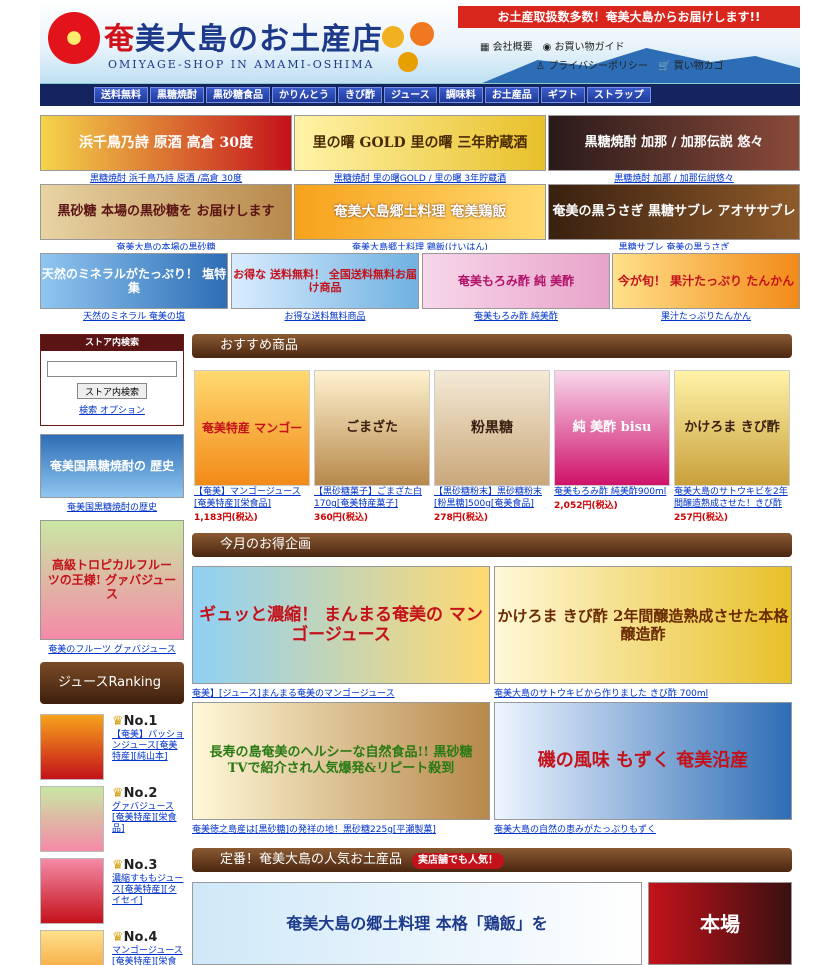 Image resolution: width=838 pixels, height=965 pixels. What do you see at coordinates (586, 506) in the screenshot?
I see `product-price: 2,052円(税込)` at bounding box center [586, 506].